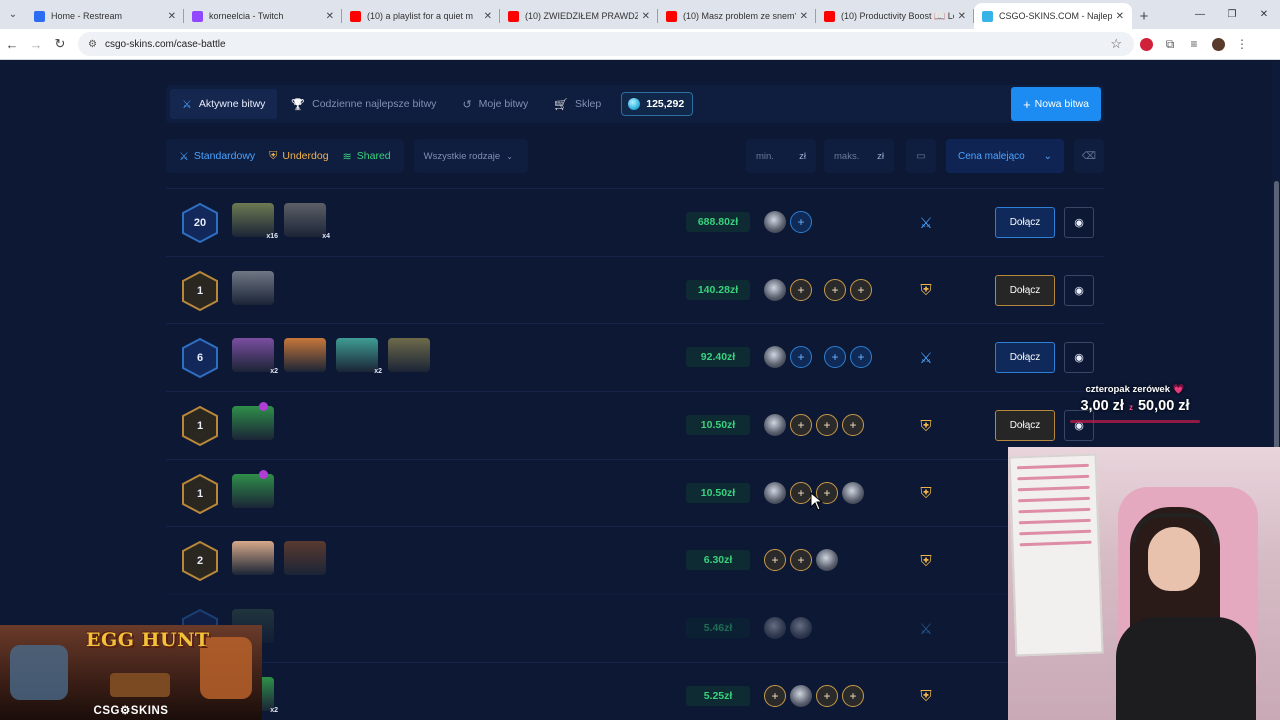 Image resolution: width=1280 pixels, height=720 pixels. I want to click on promo-character-left, so click(39, 672).